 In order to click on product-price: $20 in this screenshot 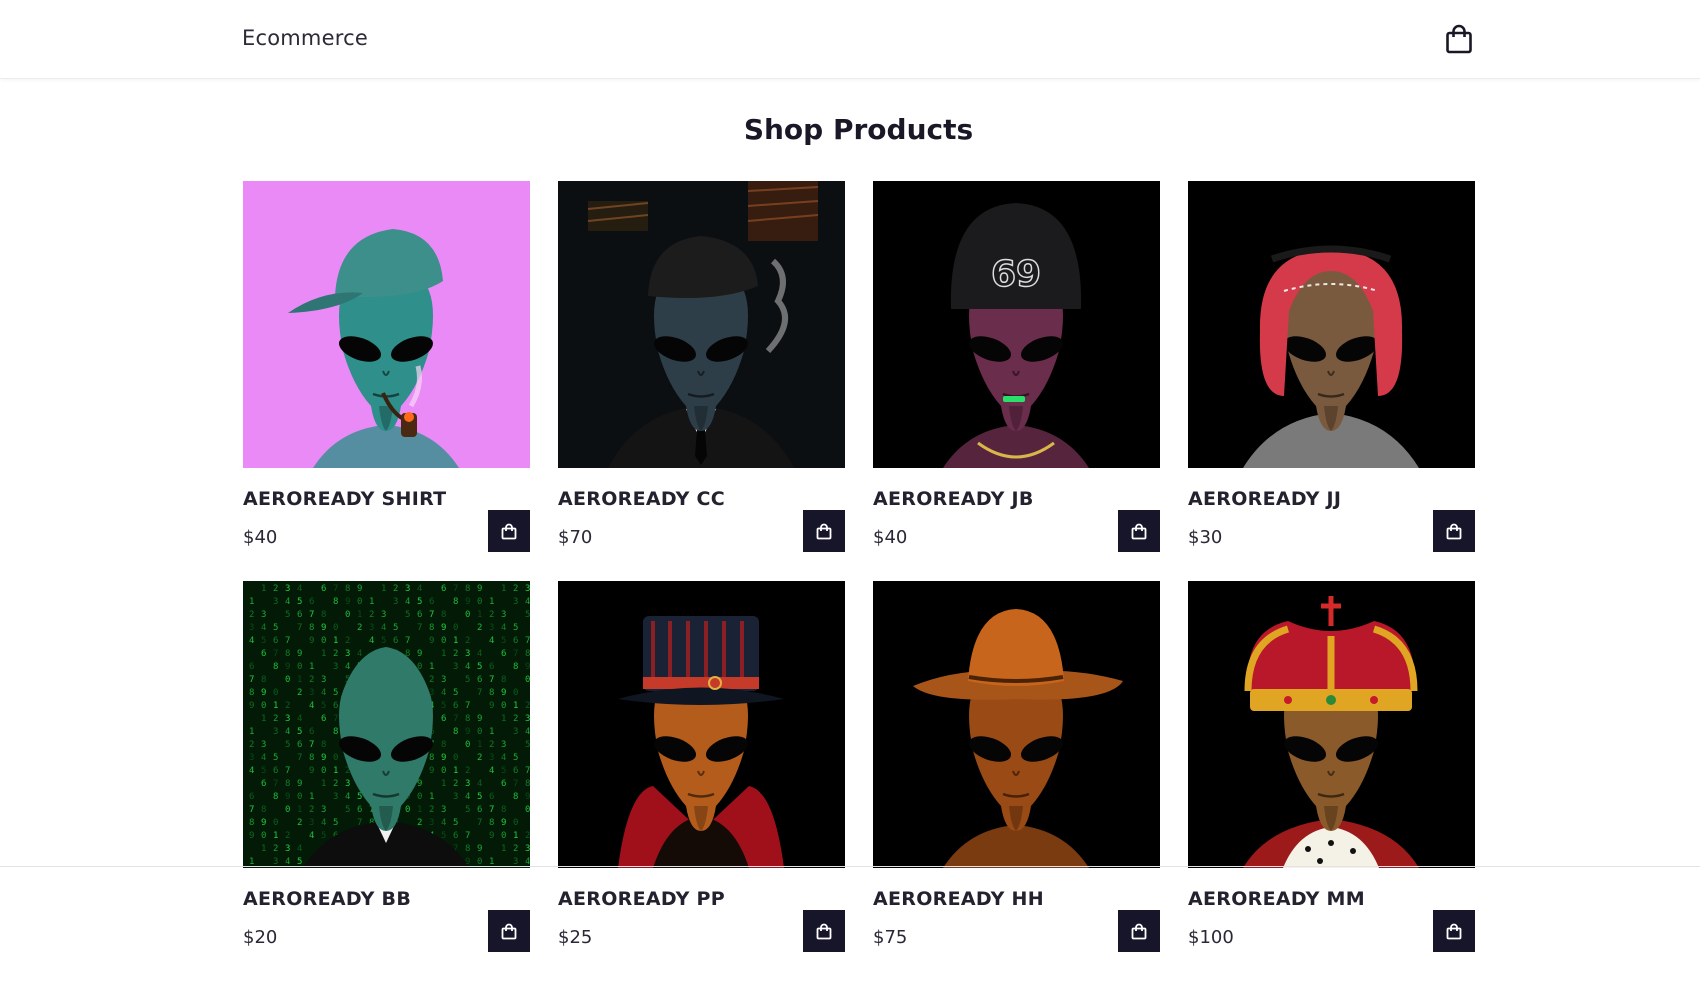, I will do `click(260, 937)`.